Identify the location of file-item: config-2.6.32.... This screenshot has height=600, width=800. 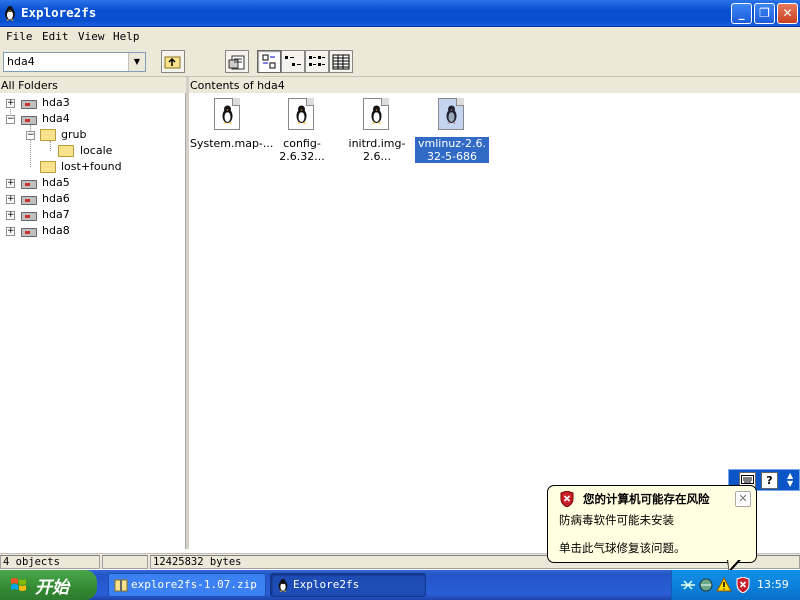
(302, 130).